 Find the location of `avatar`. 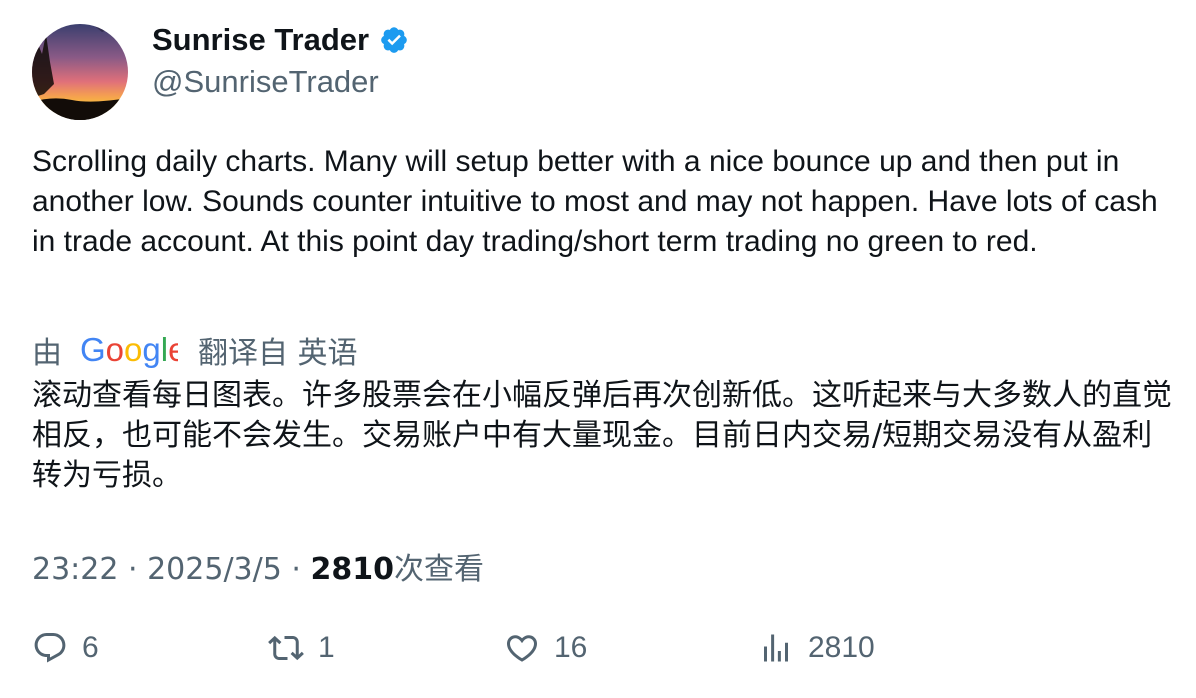

avatar is located at coordinates (80, 72).